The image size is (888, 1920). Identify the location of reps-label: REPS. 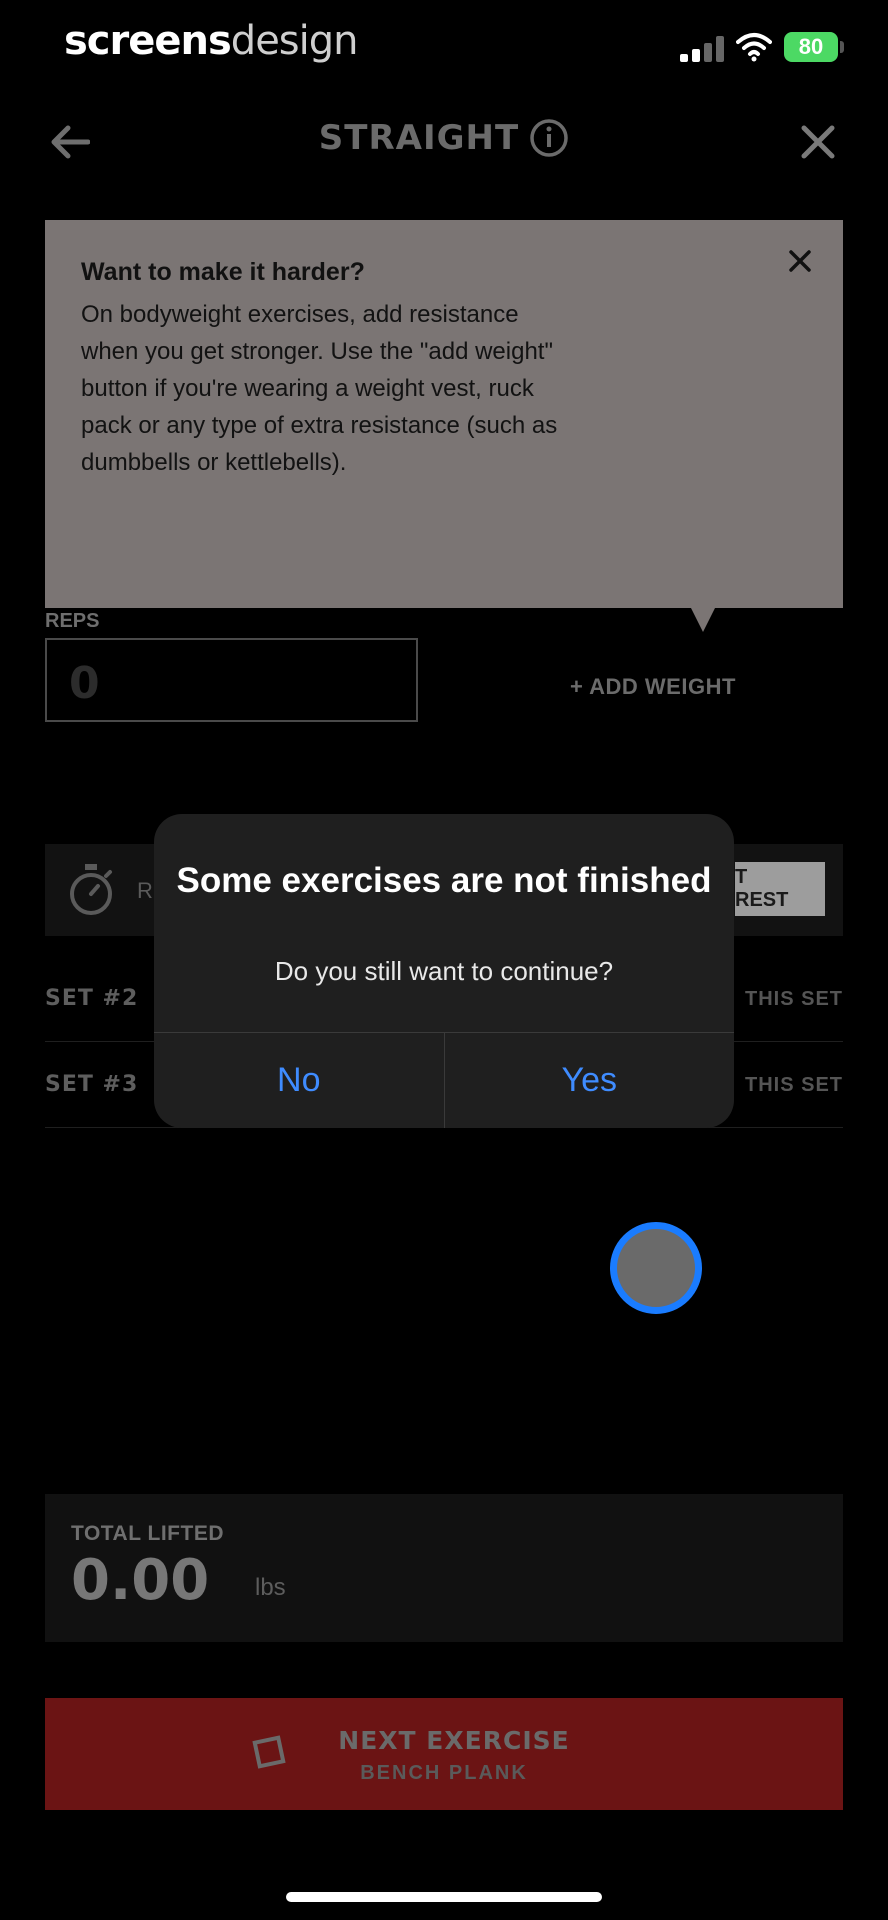
(72, 621).